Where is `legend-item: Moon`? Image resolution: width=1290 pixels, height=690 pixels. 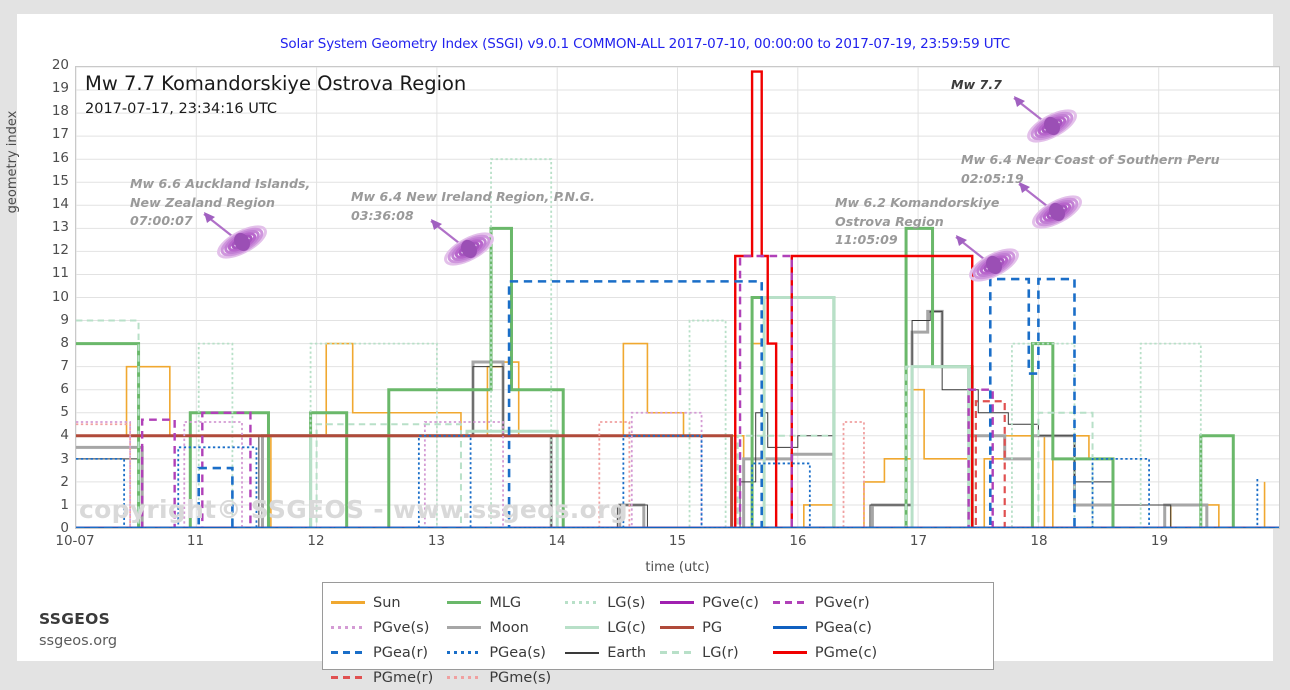
legend-item: Moon is located at coordinates (499, 627).